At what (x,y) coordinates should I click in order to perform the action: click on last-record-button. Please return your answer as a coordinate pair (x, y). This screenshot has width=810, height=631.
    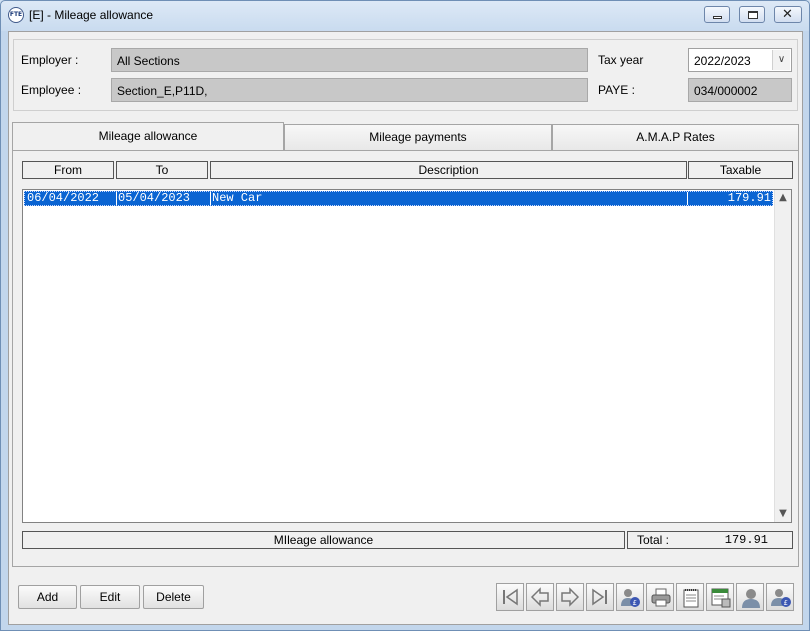
    Looking at the image, I should click on (600, 597).